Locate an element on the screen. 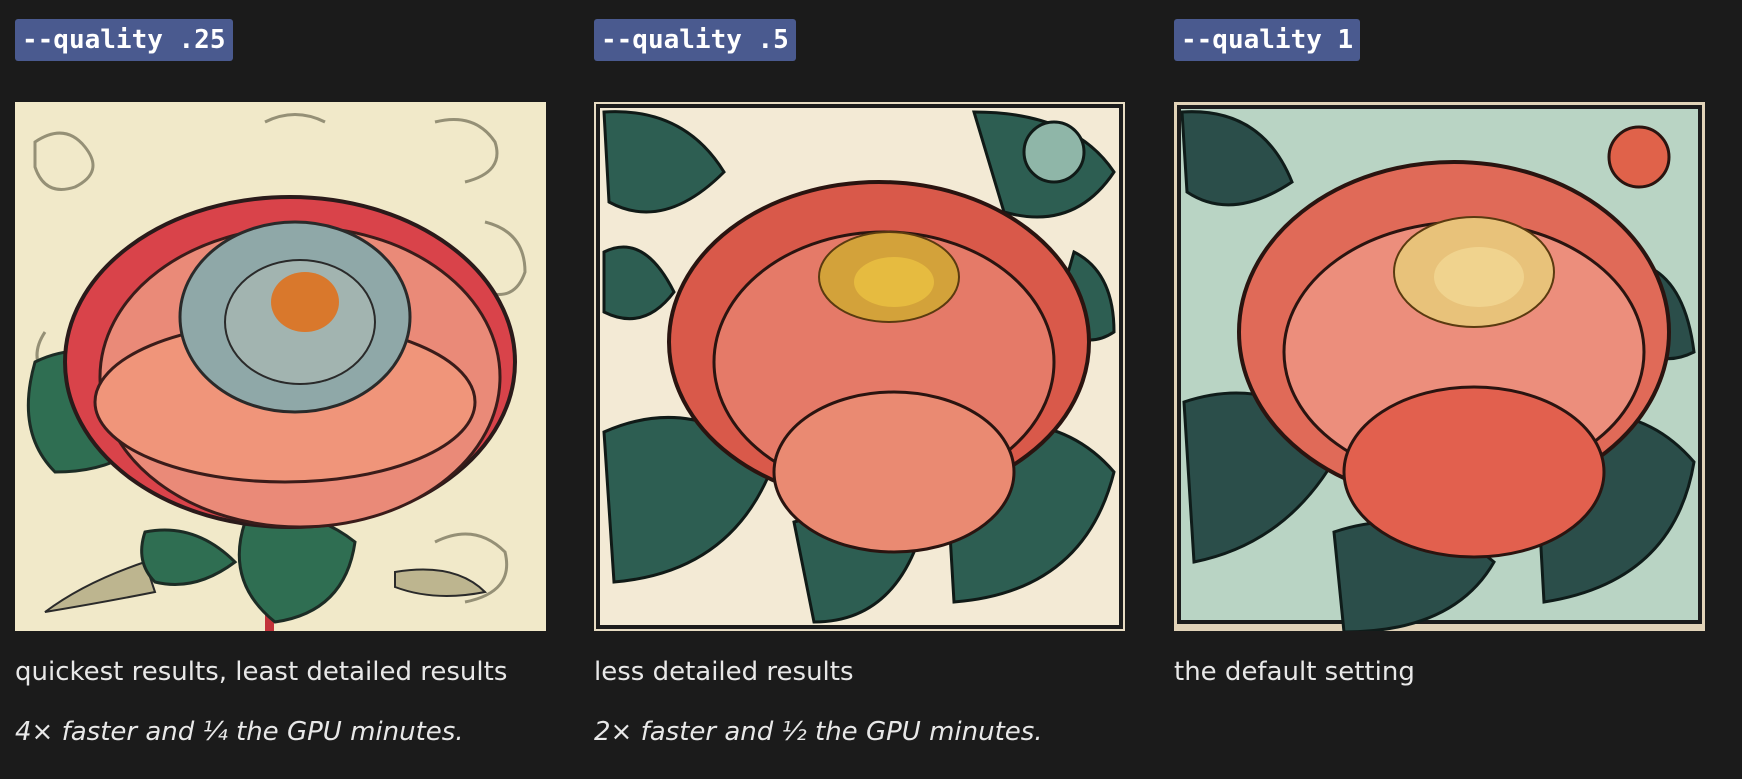 The image size is (1742, 779). quality-description-025: quickest results, least detailed results is located at coordinates (261, 672).